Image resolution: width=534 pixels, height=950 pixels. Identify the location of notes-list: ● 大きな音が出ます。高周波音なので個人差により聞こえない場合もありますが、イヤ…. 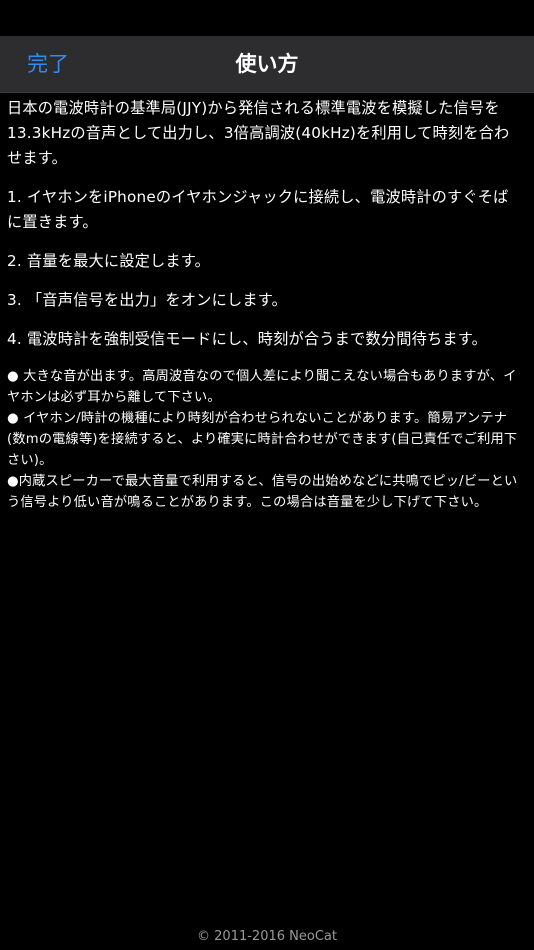
(265, 439).